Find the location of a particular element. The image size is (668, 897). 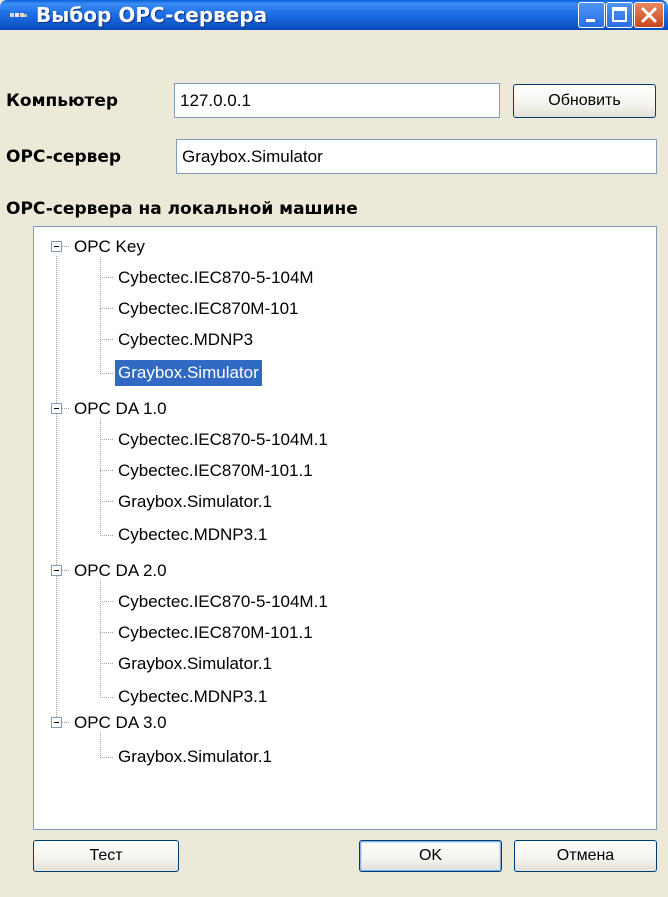

tree-group-opc-da-3: OPC DA 3.0 is located at coordinates (120, 723).